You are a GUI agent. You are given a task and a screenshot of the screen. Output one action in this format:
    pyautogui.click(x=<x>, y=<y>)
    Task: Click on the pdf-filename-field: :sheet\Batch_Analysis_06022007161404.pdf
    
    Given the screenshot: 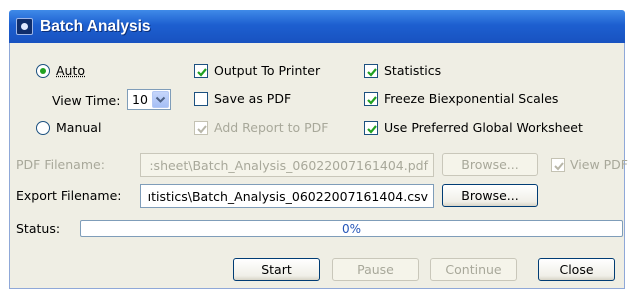 What is the action you would take?
    pyautogui.click(x=287, y=165)
    